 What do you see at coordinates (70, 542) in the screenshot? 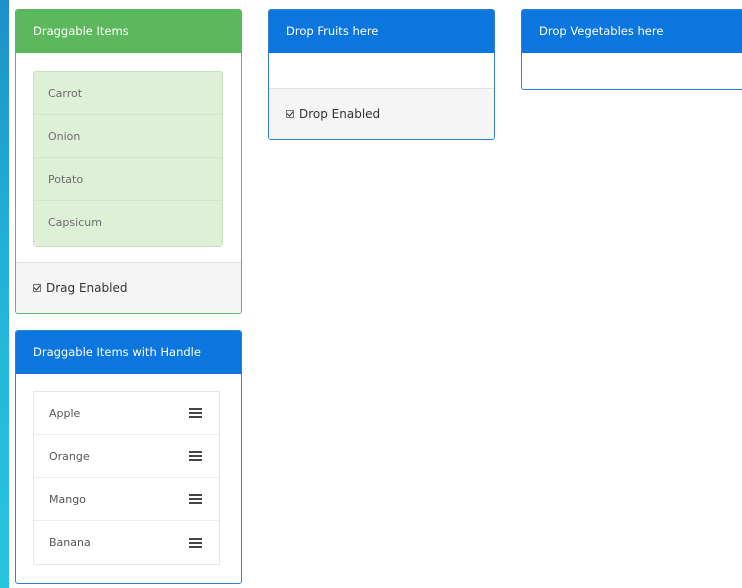
I see `fruit-label-banana: Banana` at bounding box center [70, 542].